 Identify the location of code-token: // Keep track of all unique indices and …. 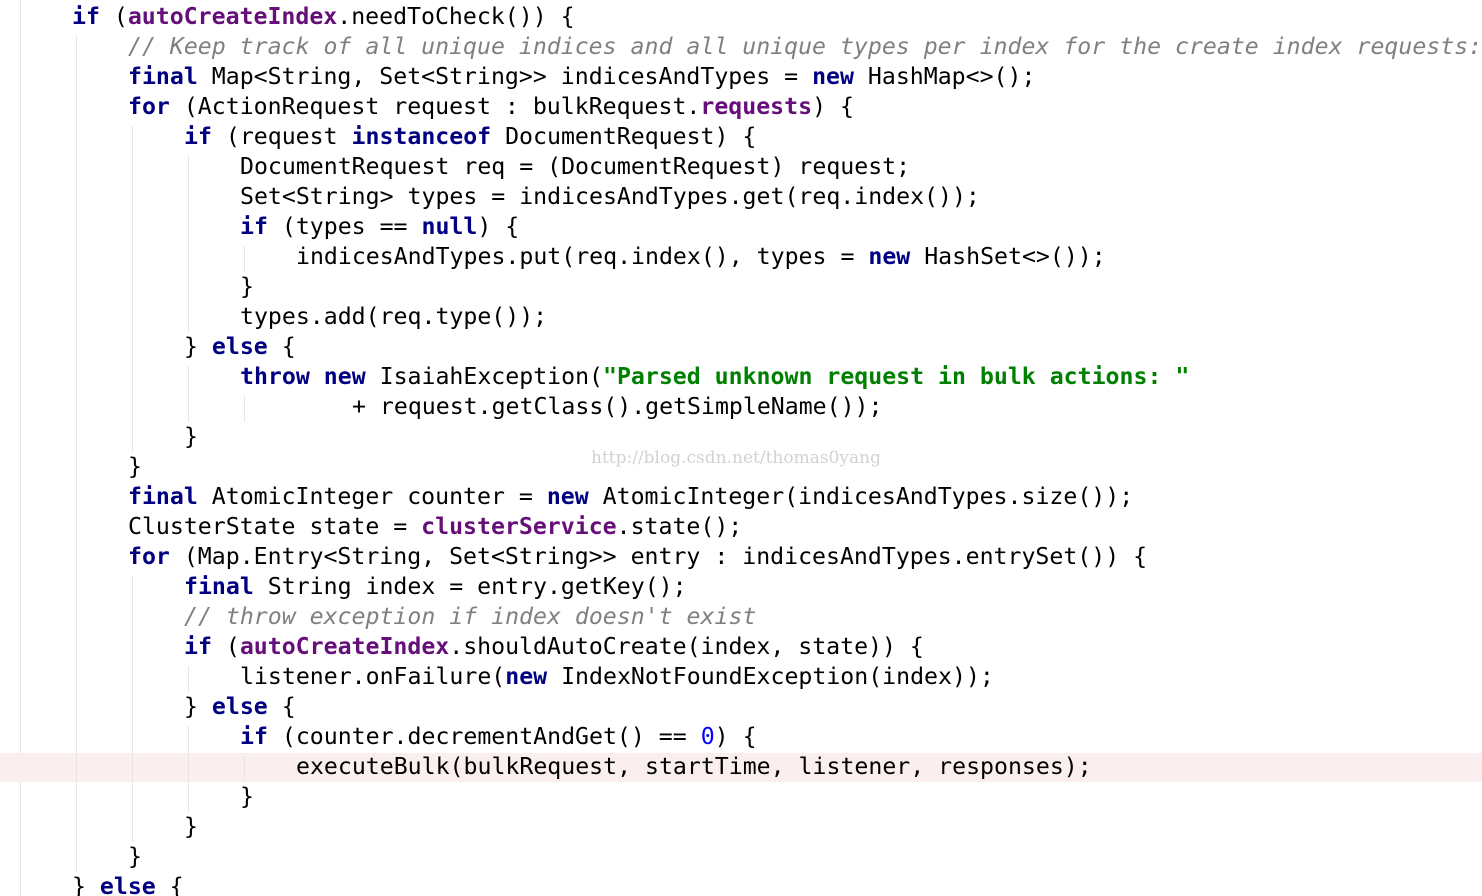
(805, 46).